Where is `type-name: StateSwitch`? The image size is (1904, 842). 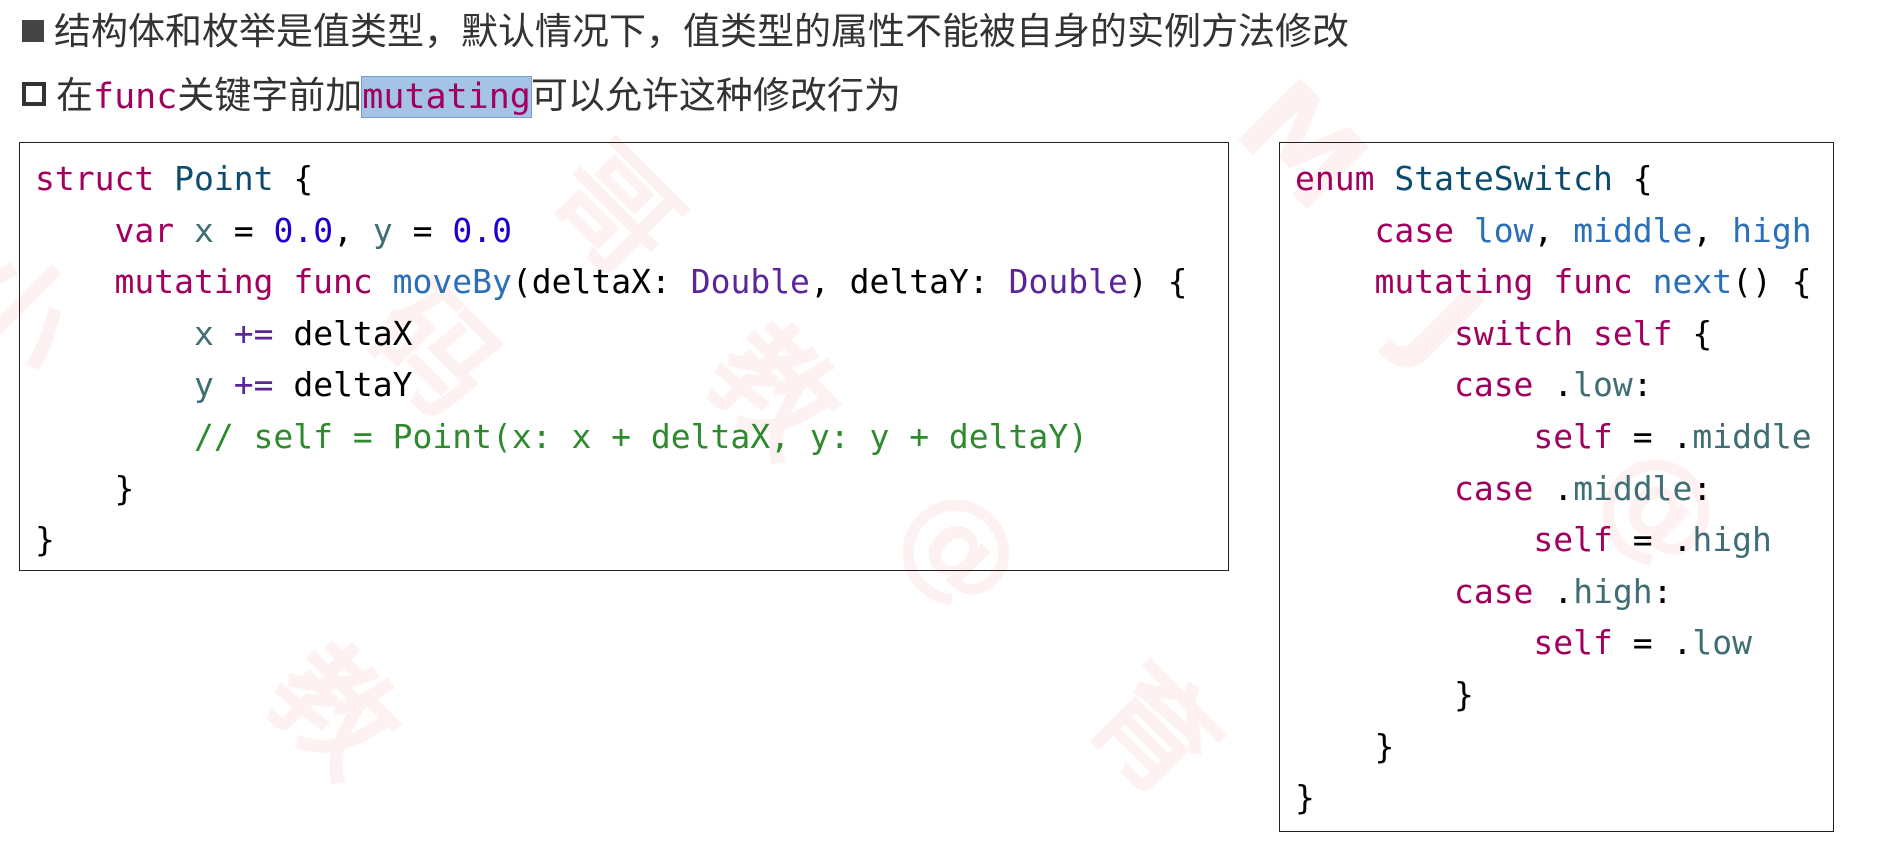 type-name: StateSwitch is located at coordinates (1503, 178).